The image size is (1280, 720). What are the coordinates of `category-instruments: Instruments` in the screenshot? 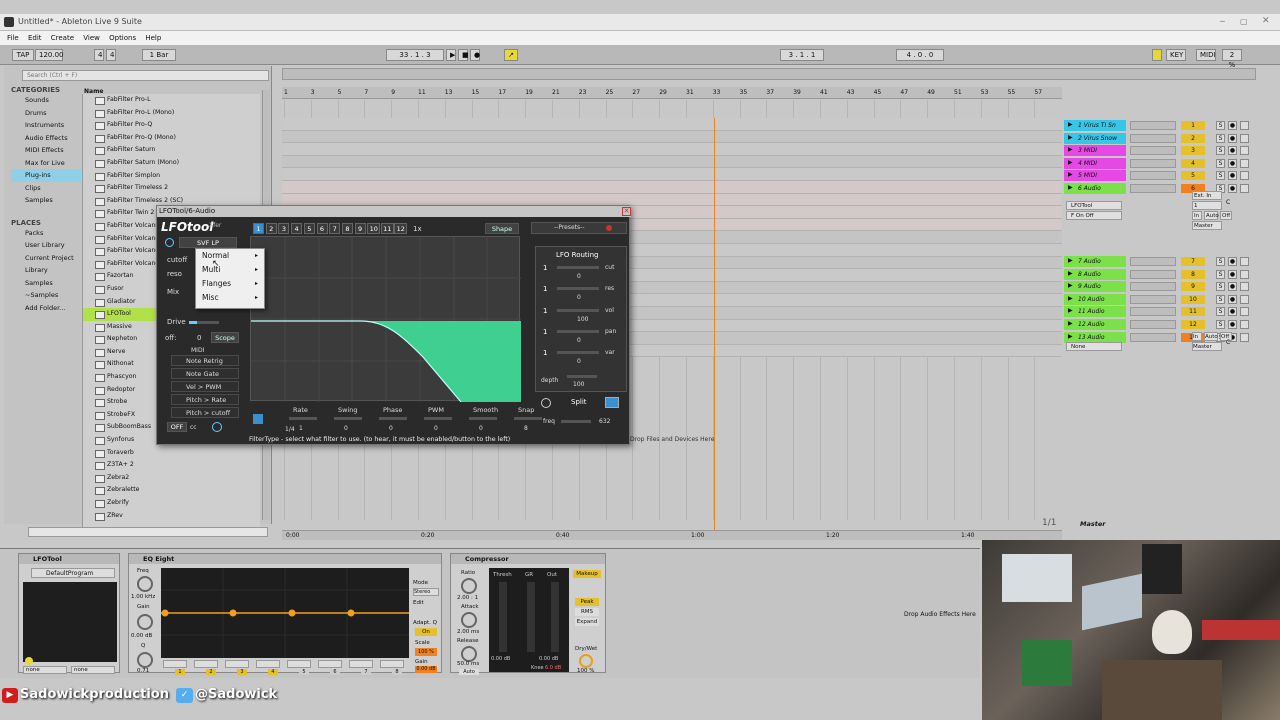 It's located at (46, 125).